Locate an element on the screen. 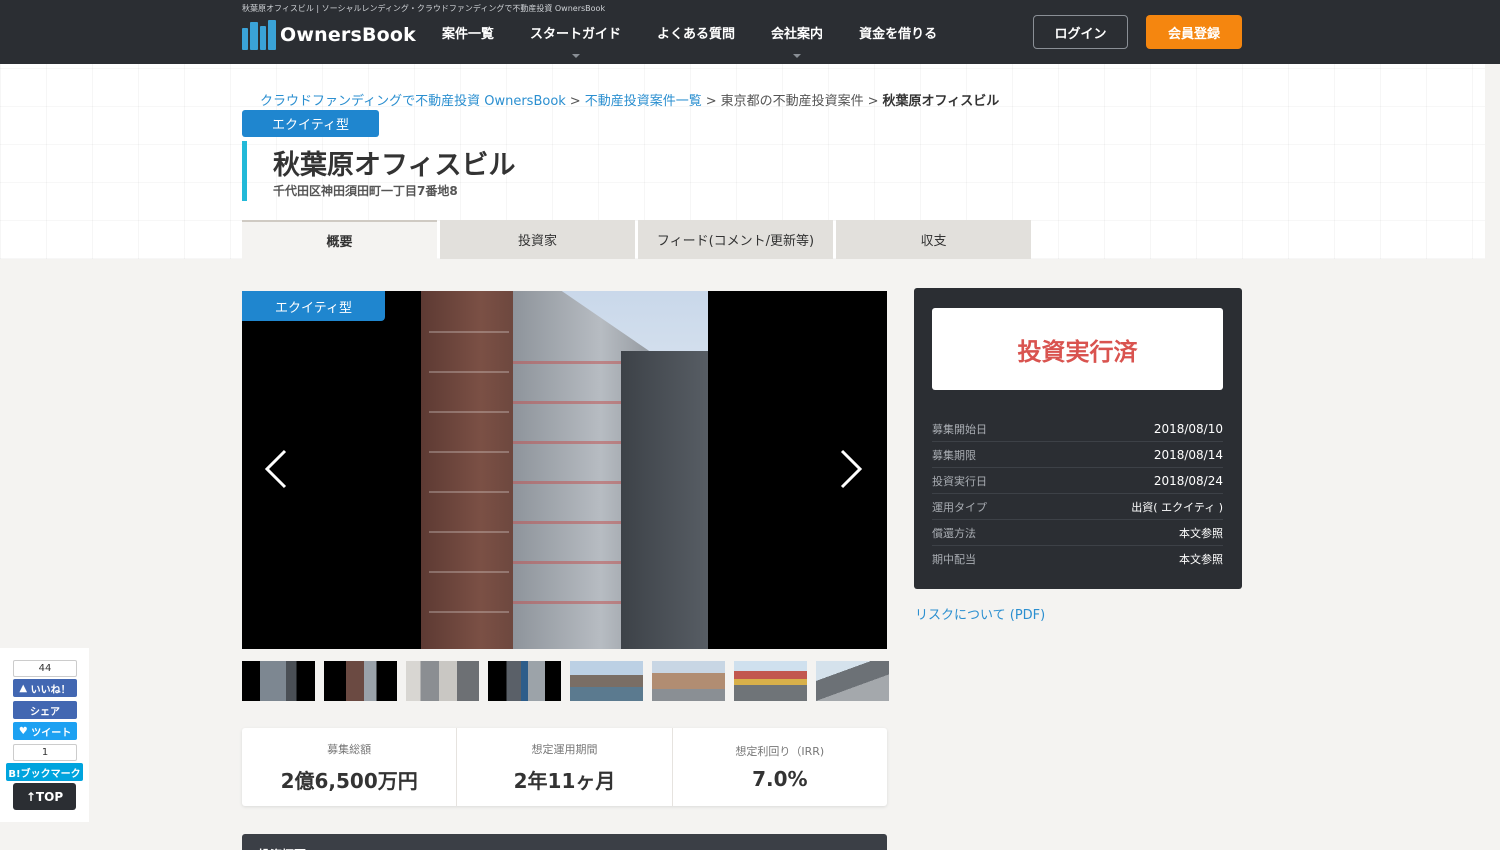 This screenshot has width=1500, height=850. nav-item-faq: よくある質問 is located at coordinates (696, 32).